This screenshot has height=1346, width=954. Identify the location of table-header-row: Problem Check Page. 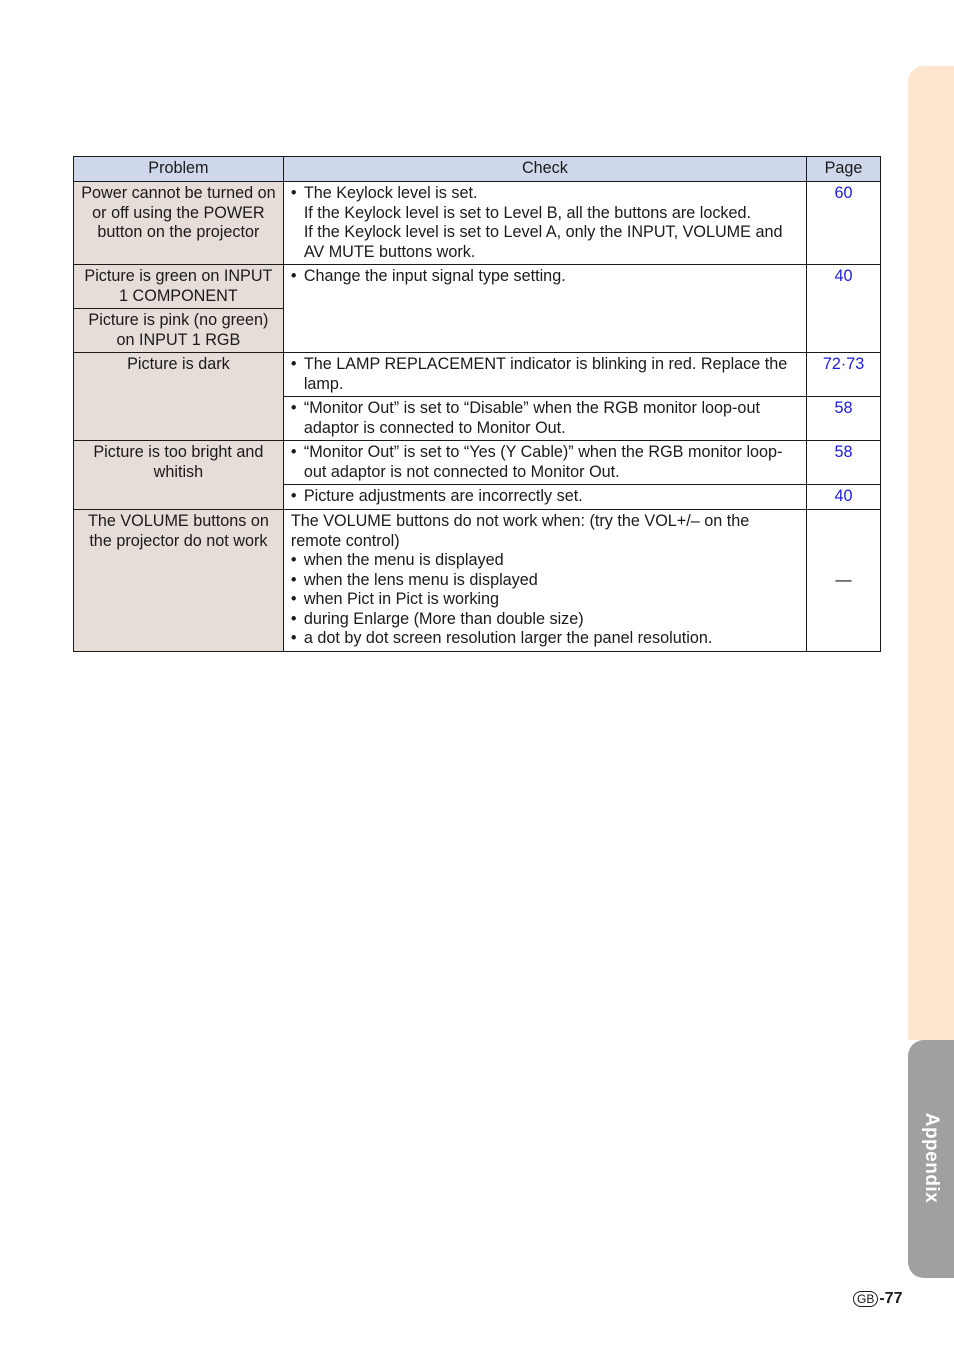
(477, 169).